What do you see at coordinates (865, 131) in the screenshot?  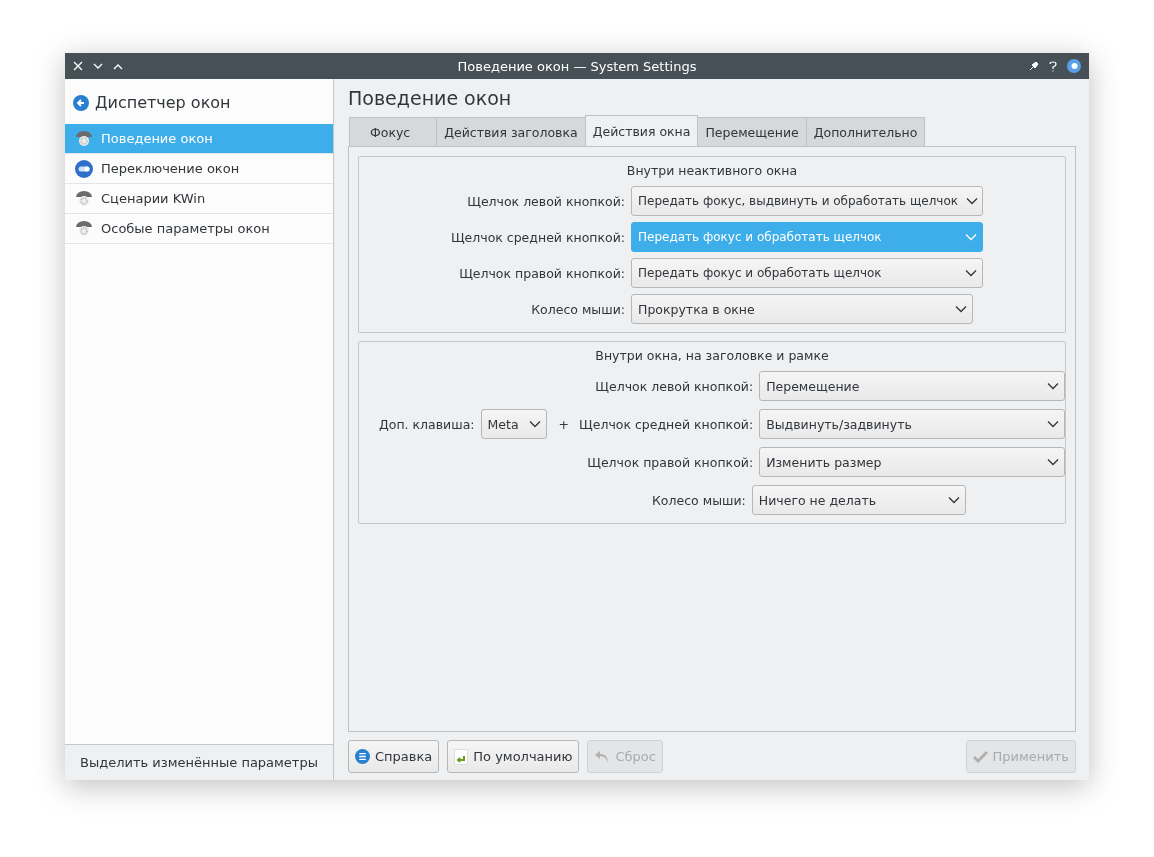 I see `tab: Дополнительно` at bounding box center [865, 131].